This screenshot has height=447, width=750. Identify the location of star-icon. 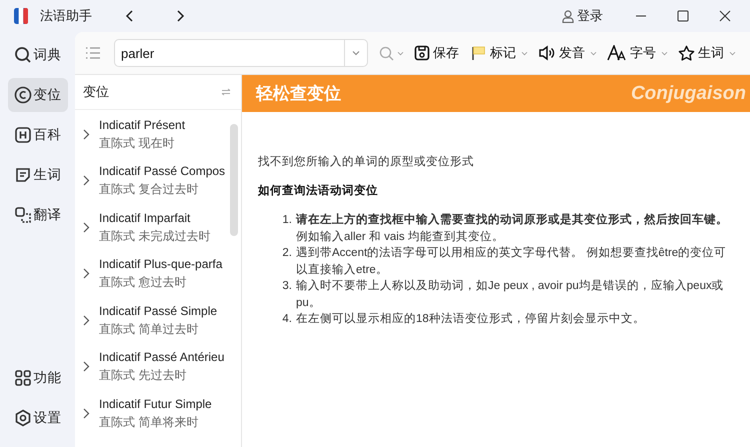
(686, 53).